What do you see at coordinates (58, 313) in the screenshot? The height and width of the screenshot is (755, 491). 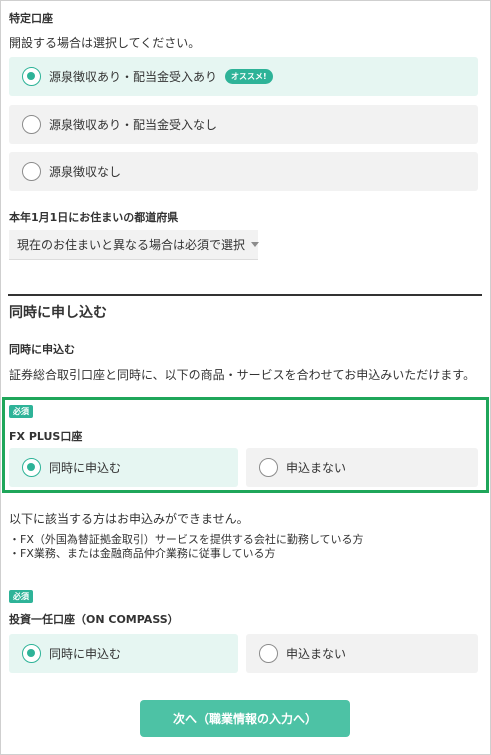 I see `simultaneous-heading: 同時に申し込む` at bounding box center [58, 313].